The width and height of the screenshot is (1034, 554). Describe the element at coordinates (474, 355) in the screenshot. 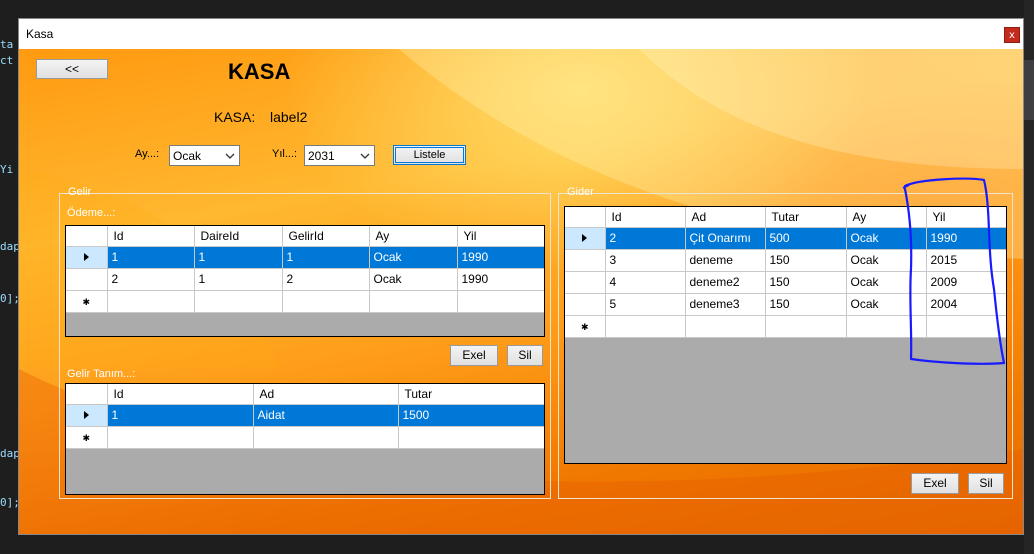

I see `gelir-exel-button: Exel` at that location.